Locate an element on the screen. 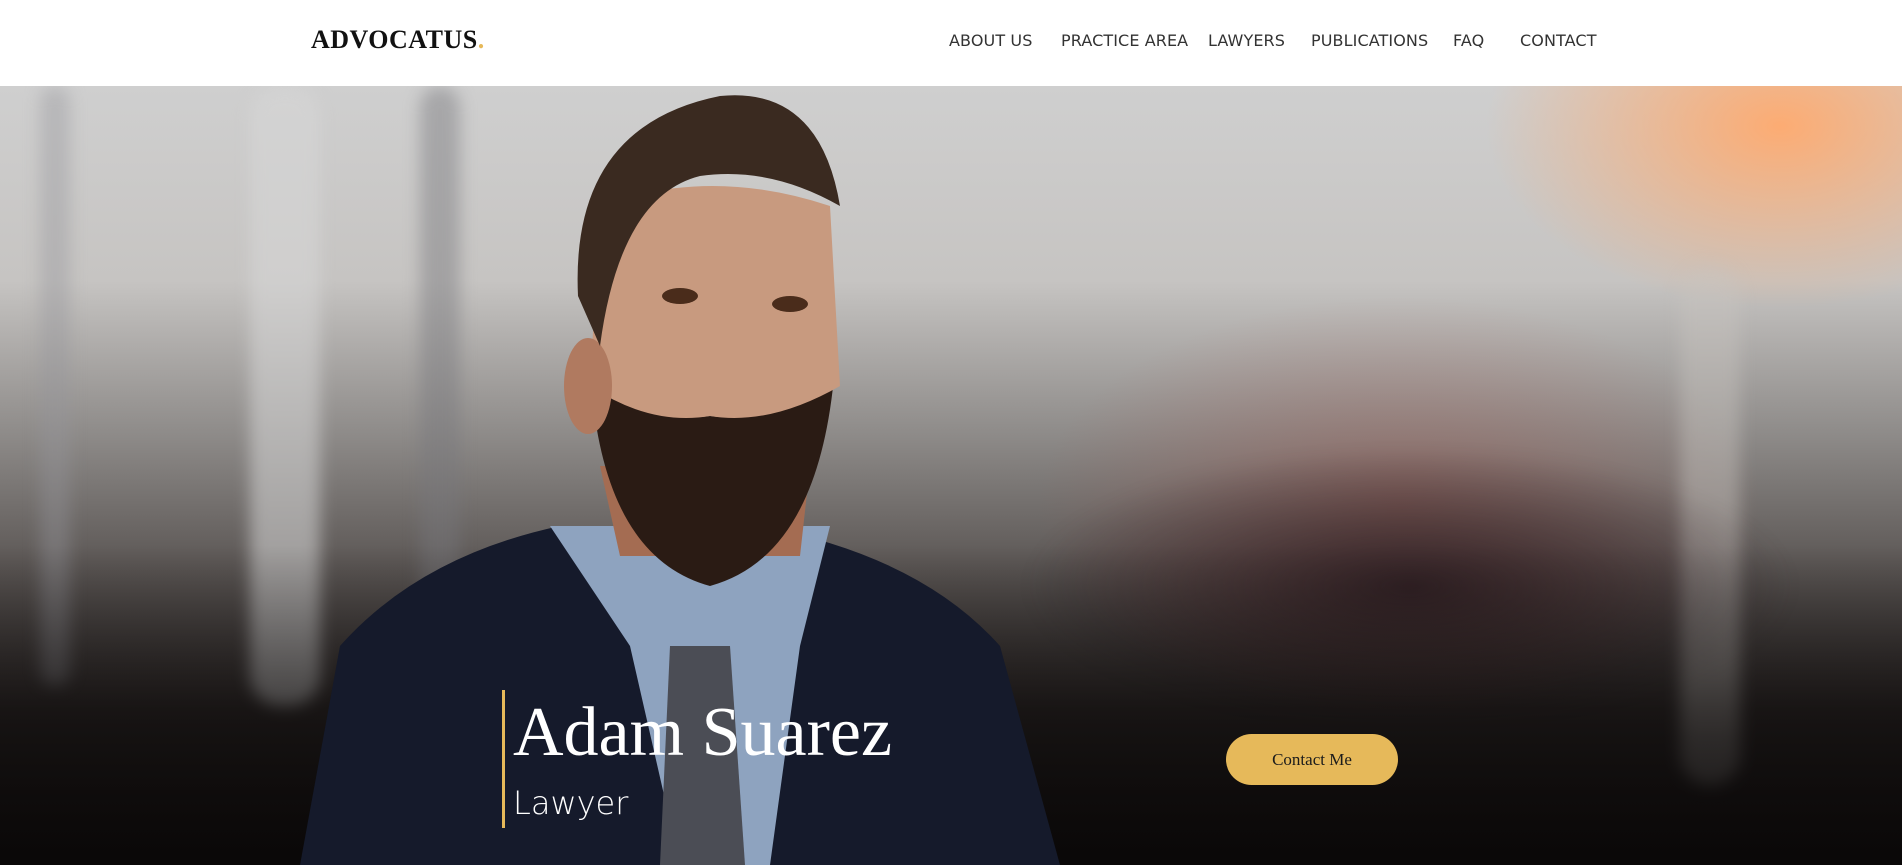 The image size is (1902, 865). lawyer-name: Adam Suarez is located at coordinates (703, 732).